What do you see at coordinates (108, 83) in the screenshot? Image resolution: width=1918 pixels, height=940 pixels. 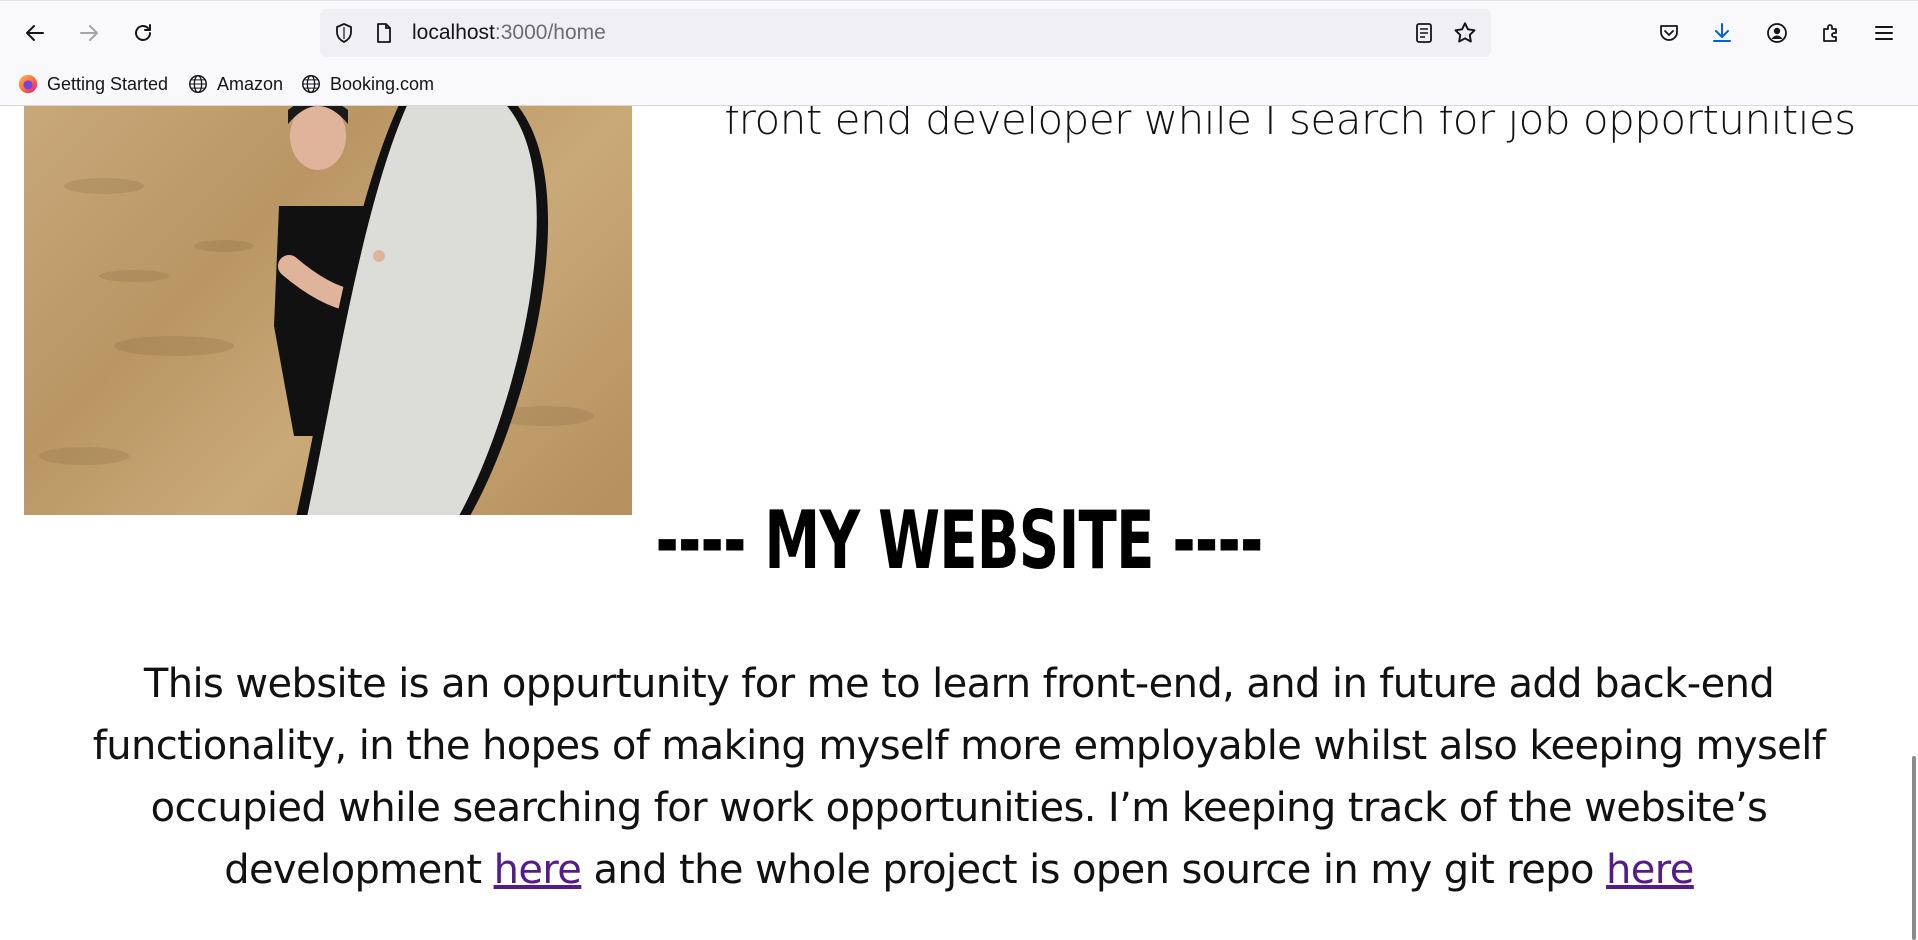 I see `bookmark-label: Getting Started` at bounding box center [108, 83].